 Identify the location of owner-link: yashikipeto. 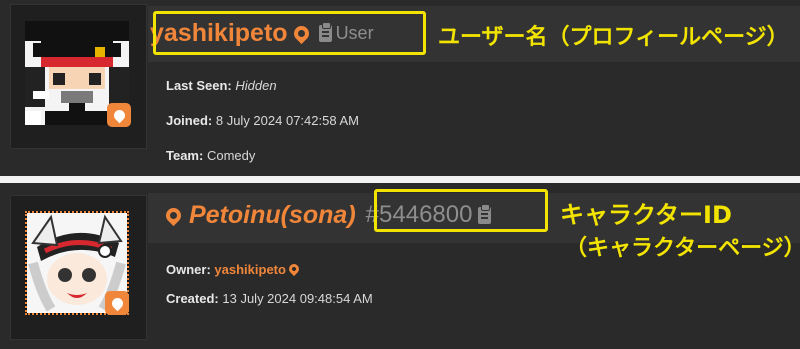
(250, 269).